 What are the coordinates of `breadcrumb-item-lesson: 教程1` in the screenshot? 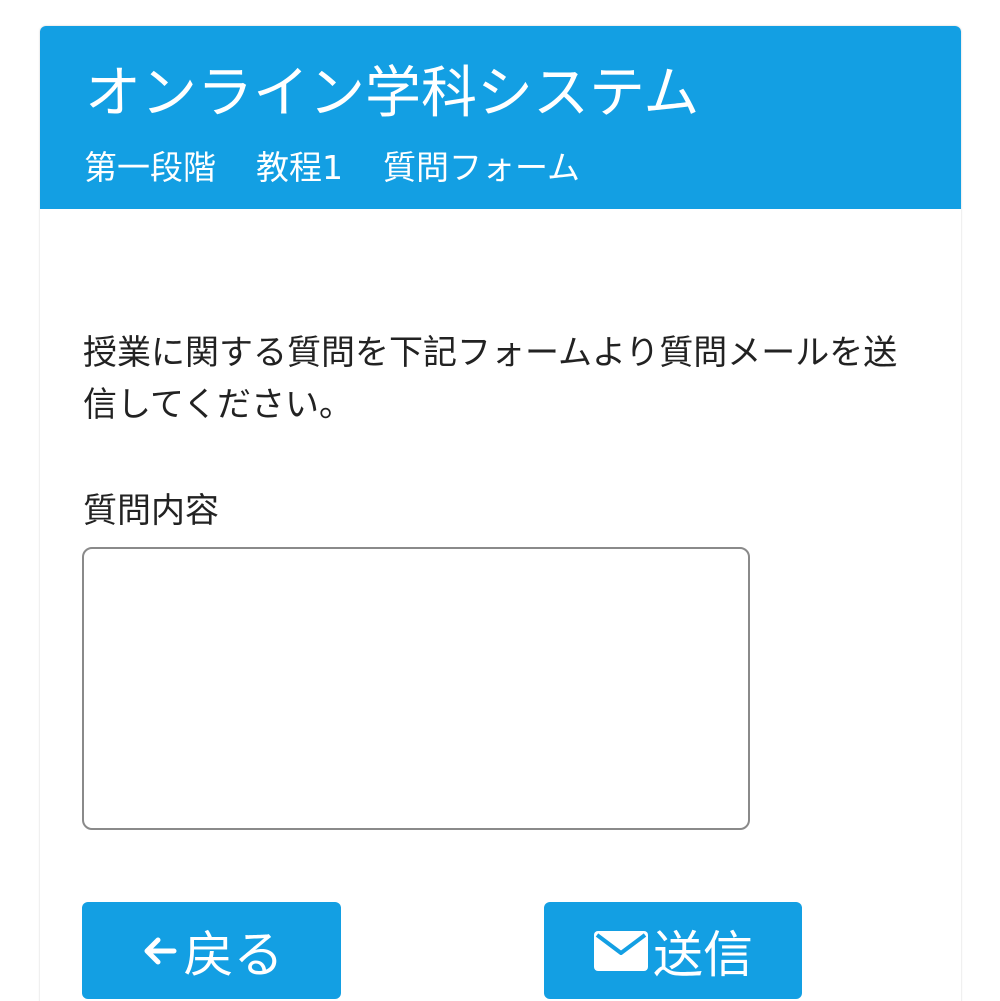 It's located at (299, 167).